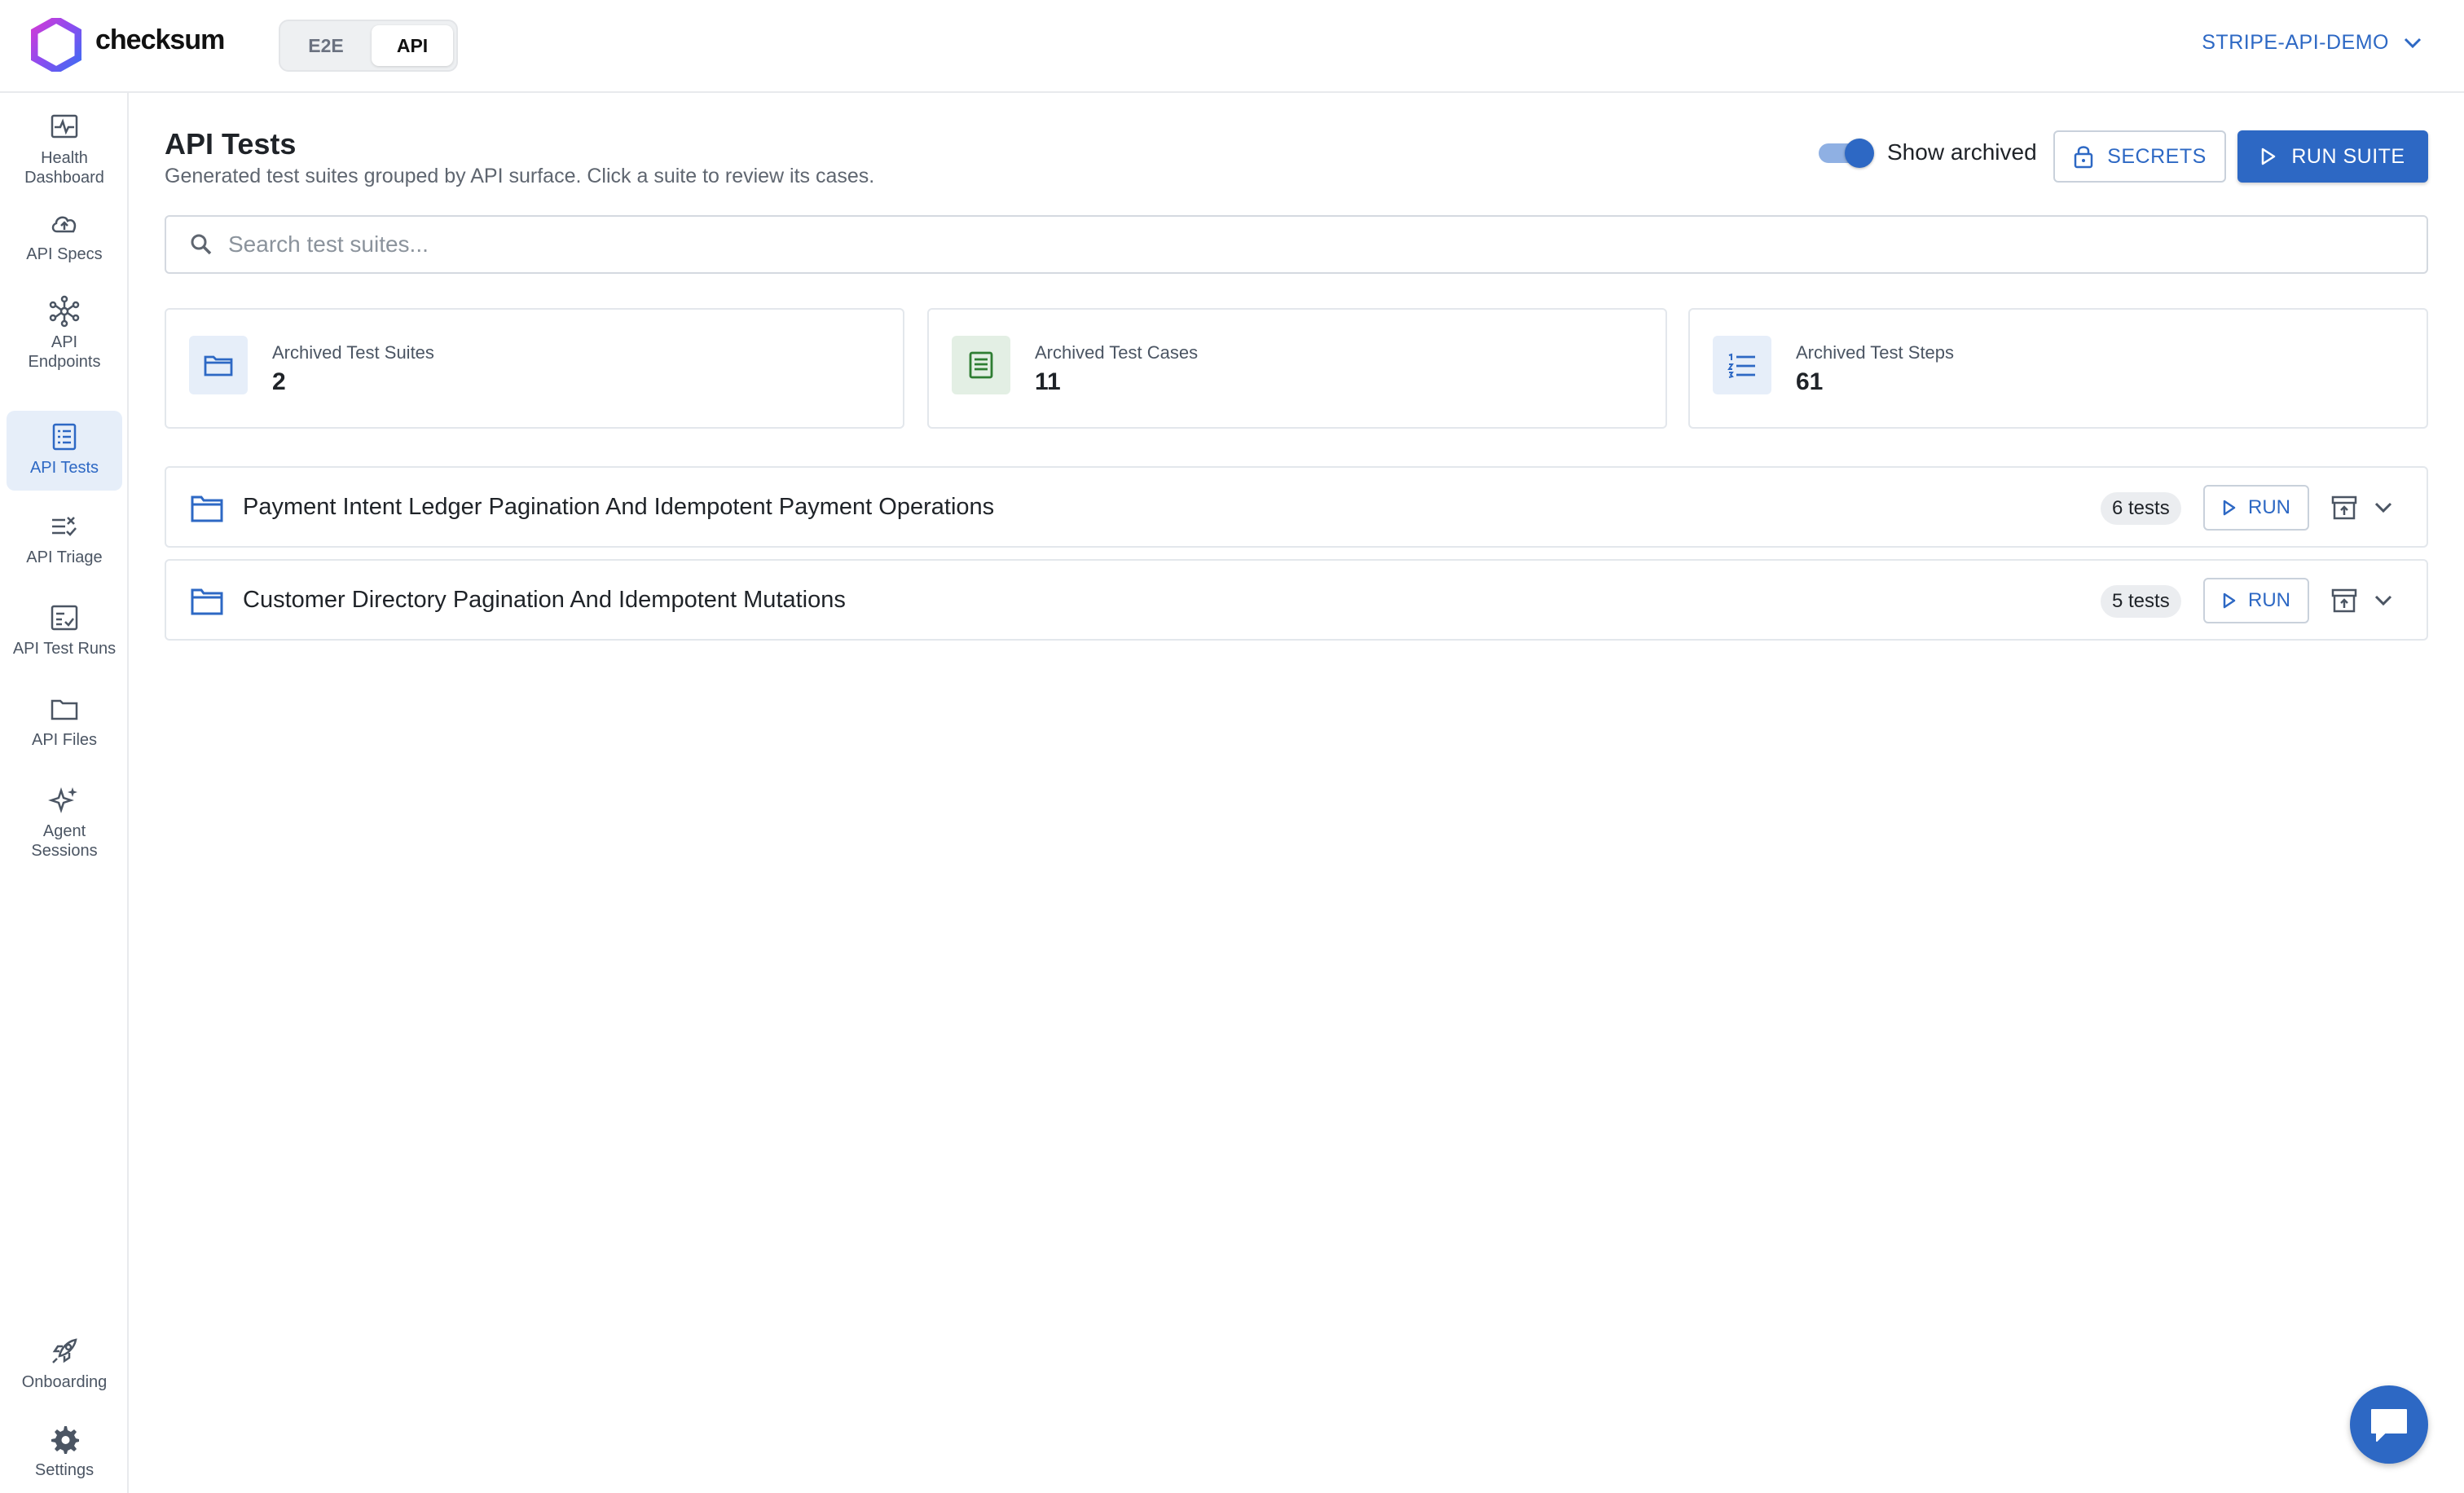  I want to click on org-name: STRIPE-API-DEMO, so click(2295, 42).